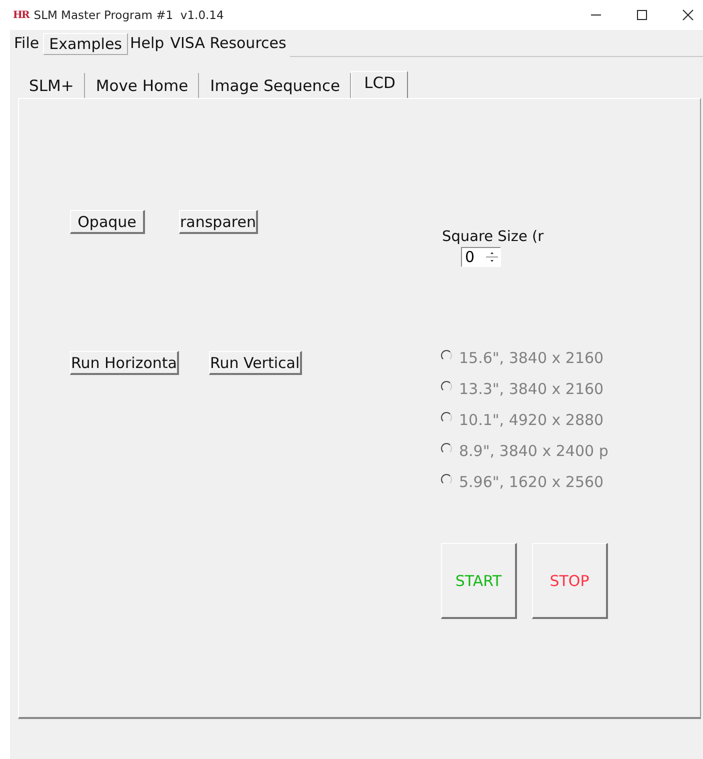 This screenshot has height=759, width=703. What do you see at coordinates (688, 15) in the screenshot?
I see `close-icon` at bounding box center [688, 15].